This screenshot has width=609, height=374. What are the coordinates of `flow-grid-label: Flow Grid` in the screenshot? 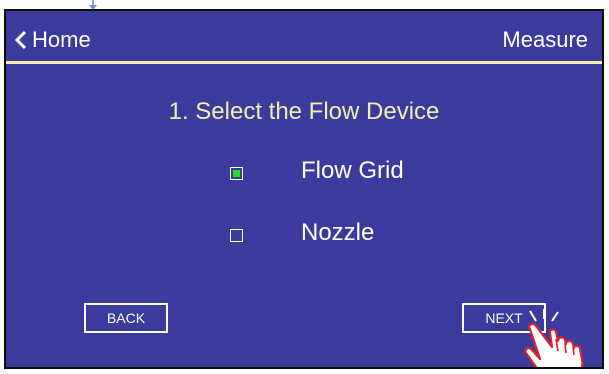 It's located at (352, 170).